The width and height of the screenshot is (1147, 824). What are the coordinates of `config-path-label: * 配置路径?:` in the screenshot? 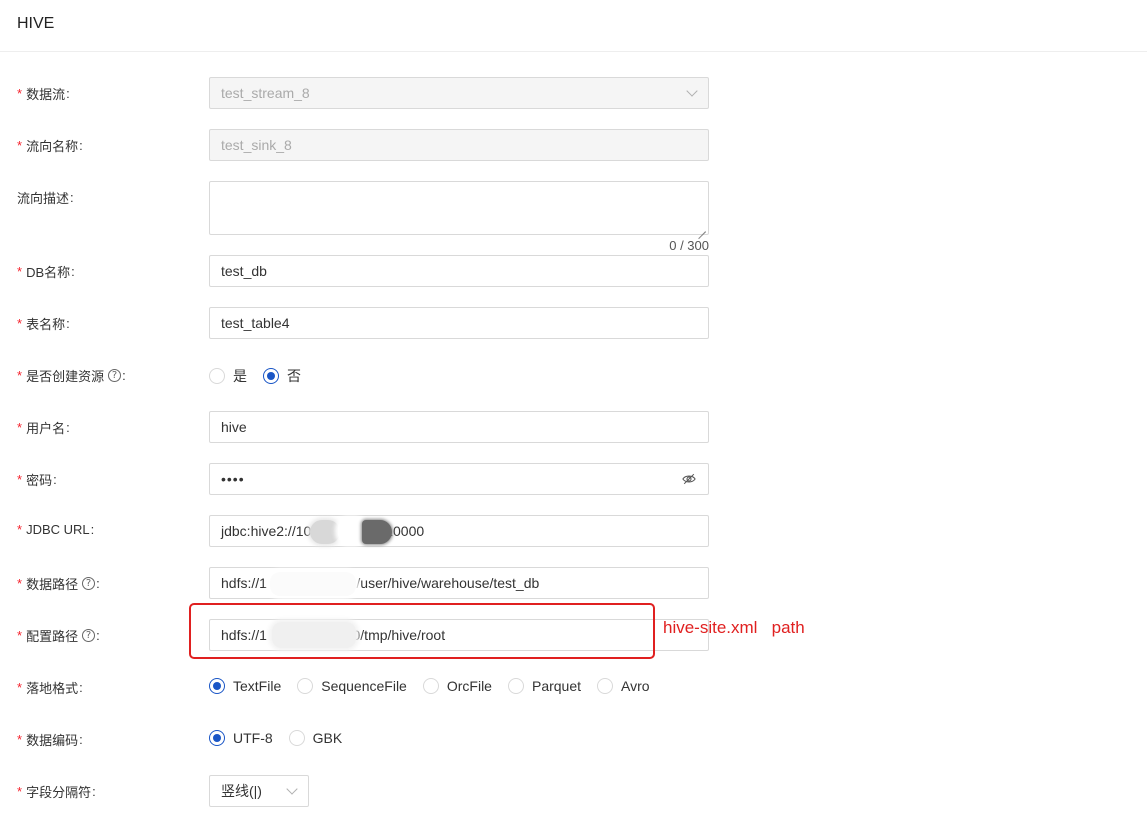 It's located at (58, 636).